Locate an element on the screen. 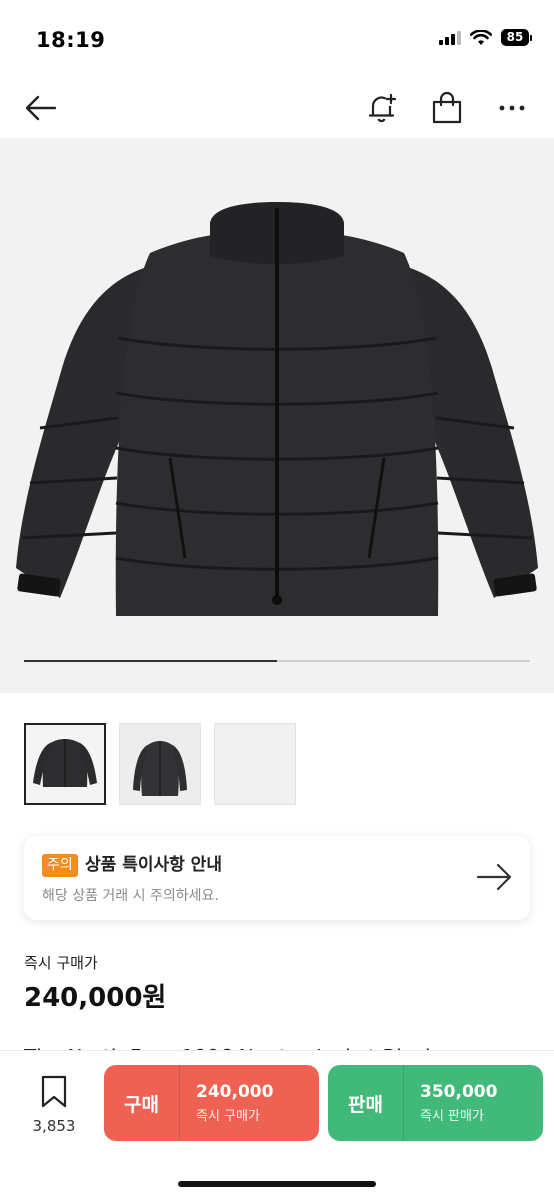 The width and height of the screenshot is (554, 1200). buy-button: 구매 240,000 즉시 구매가 is located at coordinates (211, 1103).